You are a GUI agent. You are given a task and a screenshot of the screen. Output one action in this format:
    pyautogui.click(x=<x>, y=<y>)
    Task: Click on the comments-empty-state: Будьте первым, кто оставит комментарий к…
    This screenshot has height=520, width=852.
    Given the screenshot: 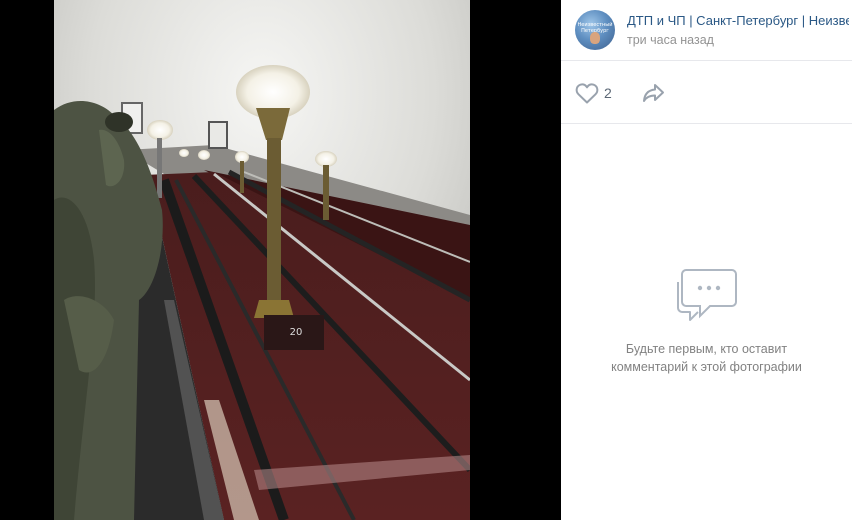 What is the action you would take?
    pyautogui.click(x=706, y=319)
    